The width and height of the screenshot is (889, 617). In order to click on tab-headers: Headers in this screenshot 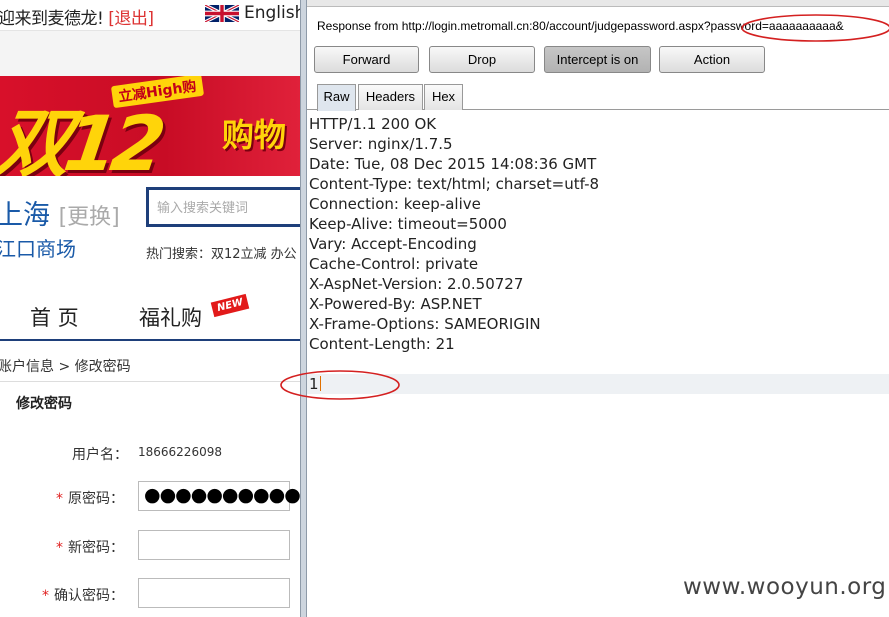, I will do `click(390, 97)`.